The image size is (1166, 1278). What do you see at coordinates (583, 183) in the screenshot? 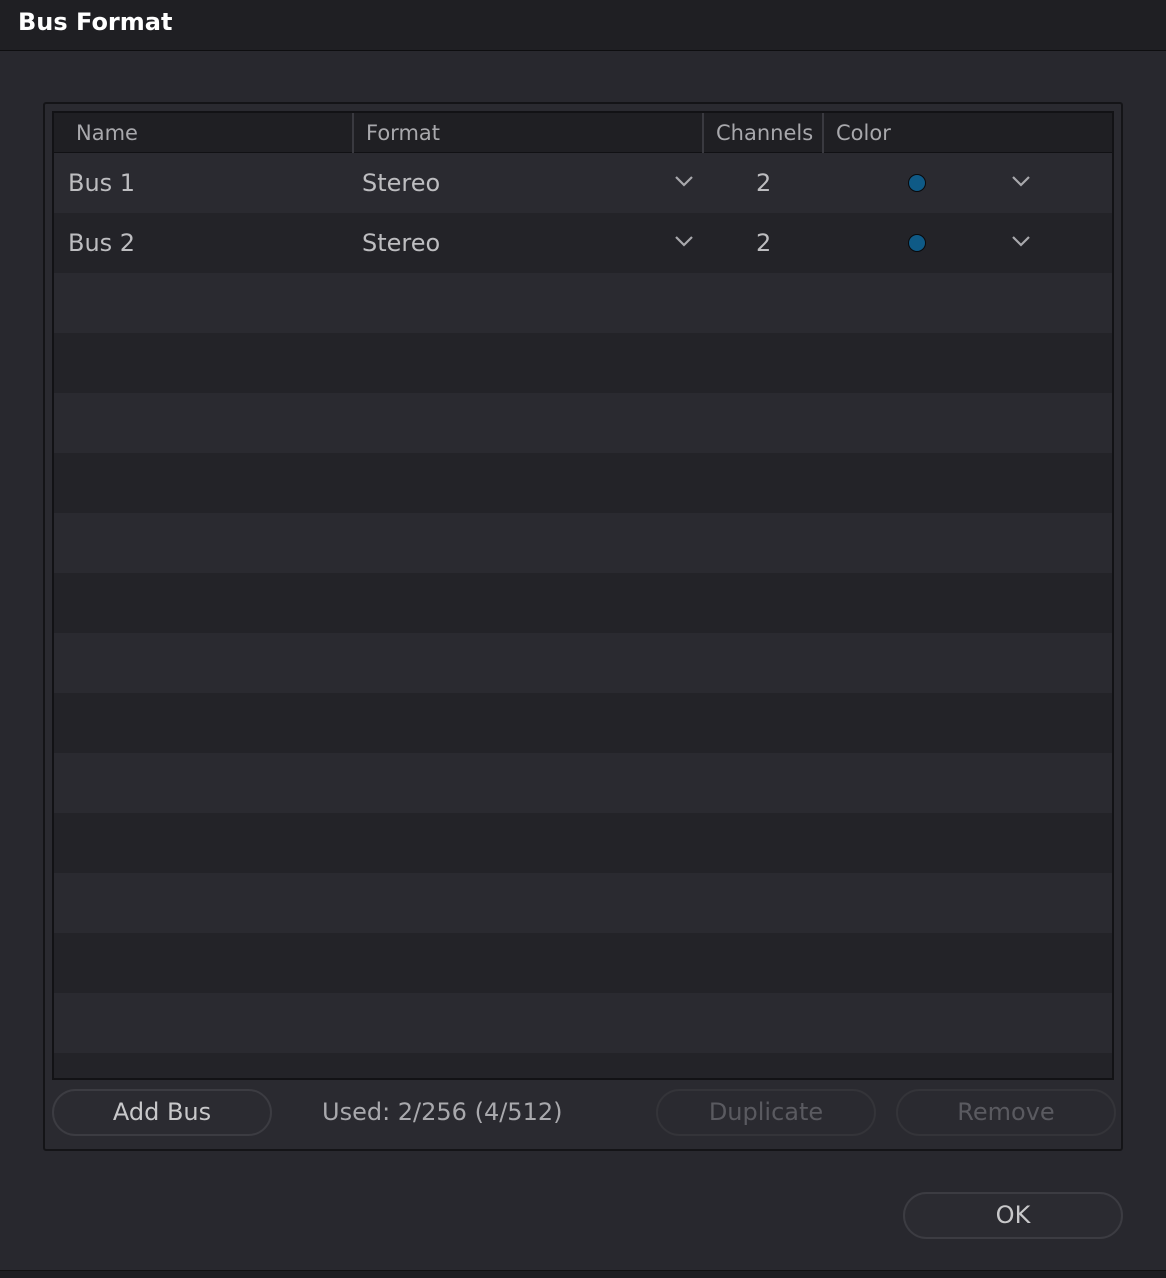
I see `table-row: Bus 1 Stereo 2` at bounding box center [583, 183].